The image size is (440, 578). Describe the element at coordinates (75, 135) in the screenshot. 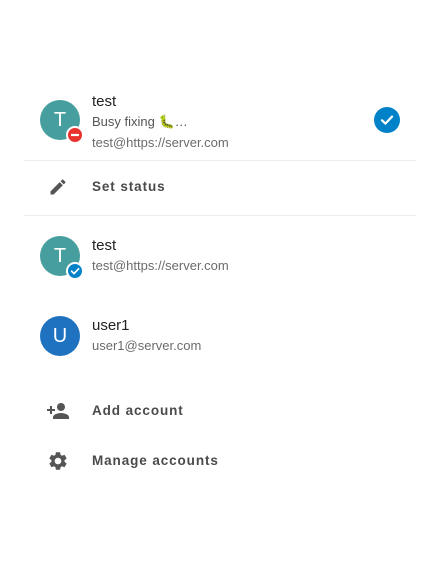

I see `do-not-disturb-icon` at that location.